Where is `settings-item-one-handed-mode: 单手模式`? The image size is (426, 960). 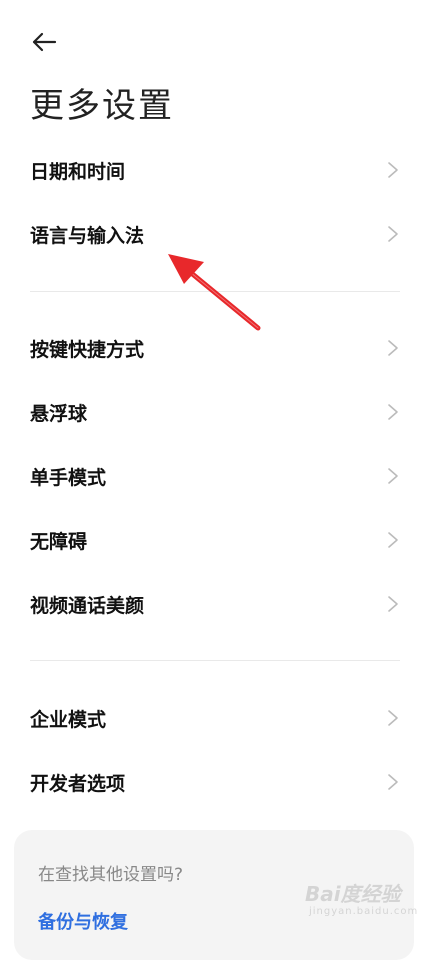 settings-item-one-handed-mode: 单手模式 is located at coordinates (213, 476).